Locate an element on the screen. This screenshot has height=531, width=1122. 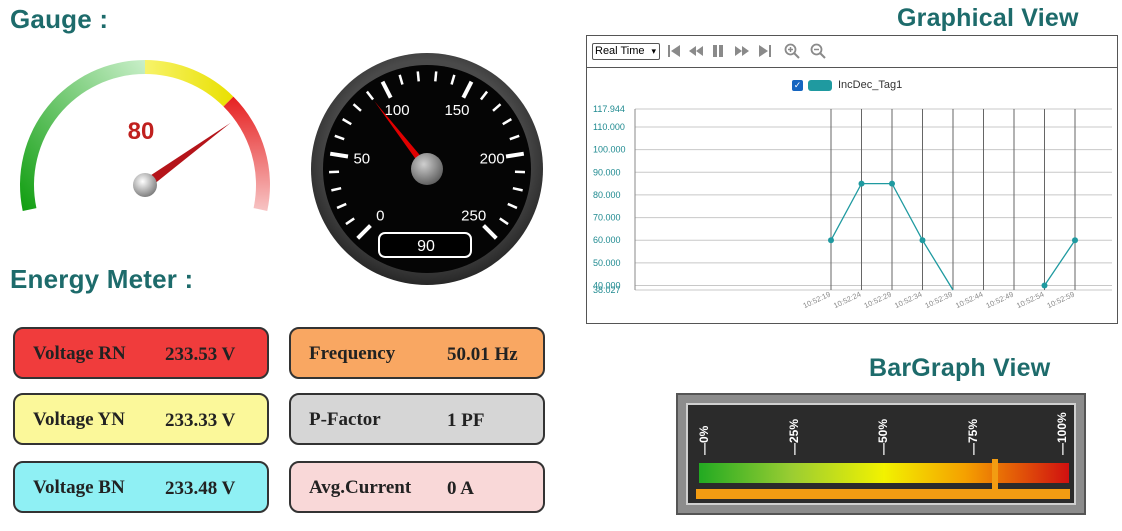
zoom-out-icon is located at coordinates (818, 51).